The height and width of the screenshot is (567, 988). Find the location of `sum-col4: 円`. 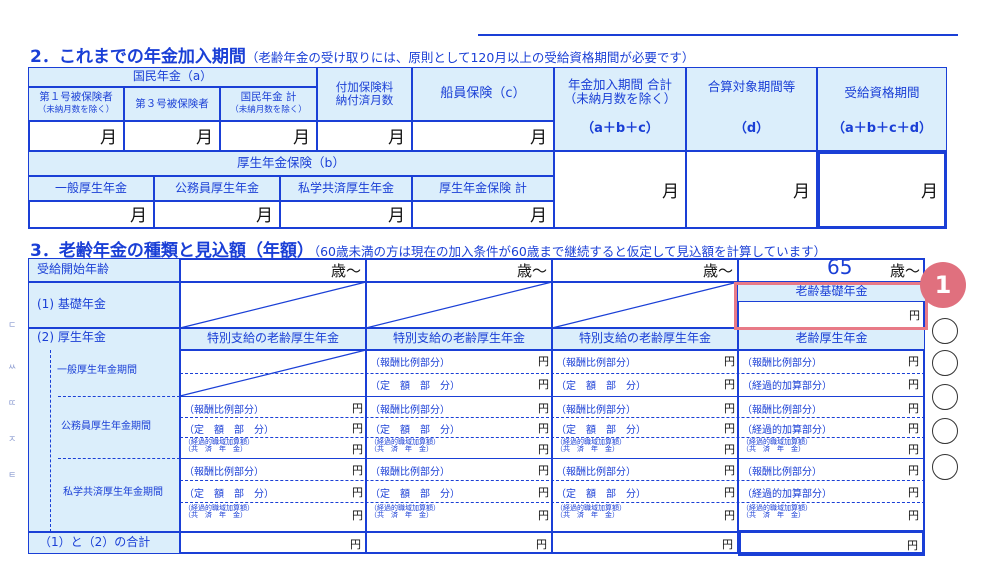

sum-col4: 円 is located at coordinates (831, 543).